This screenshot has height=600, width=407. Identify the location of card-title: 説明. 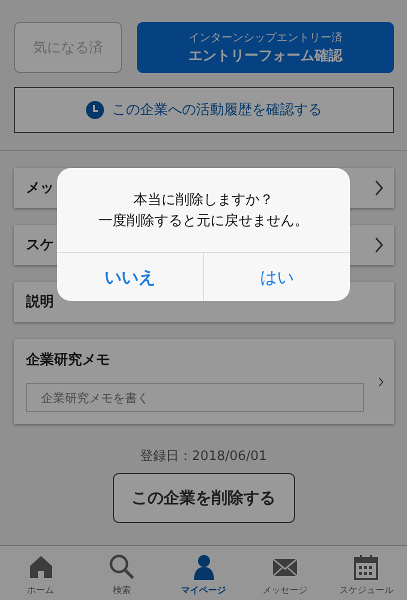
(40, 302).